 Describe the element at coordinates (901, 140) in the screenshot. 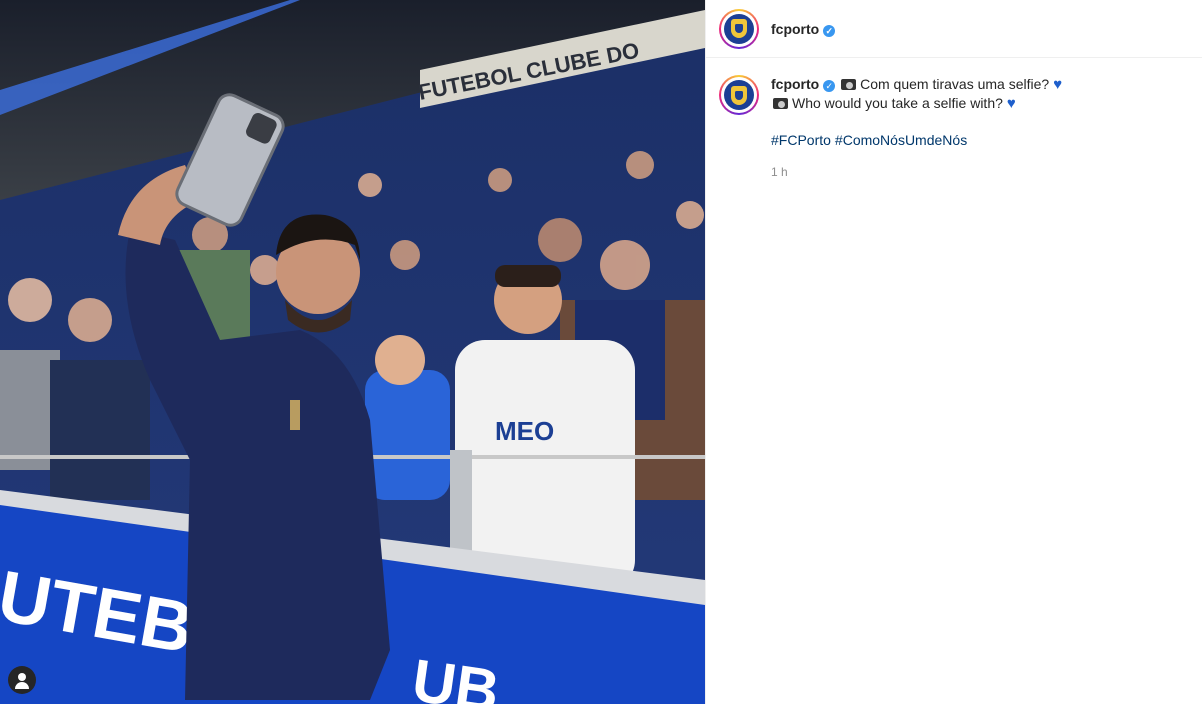

I see `hashtag-link: #ComoNósUmdeNós` at that location.